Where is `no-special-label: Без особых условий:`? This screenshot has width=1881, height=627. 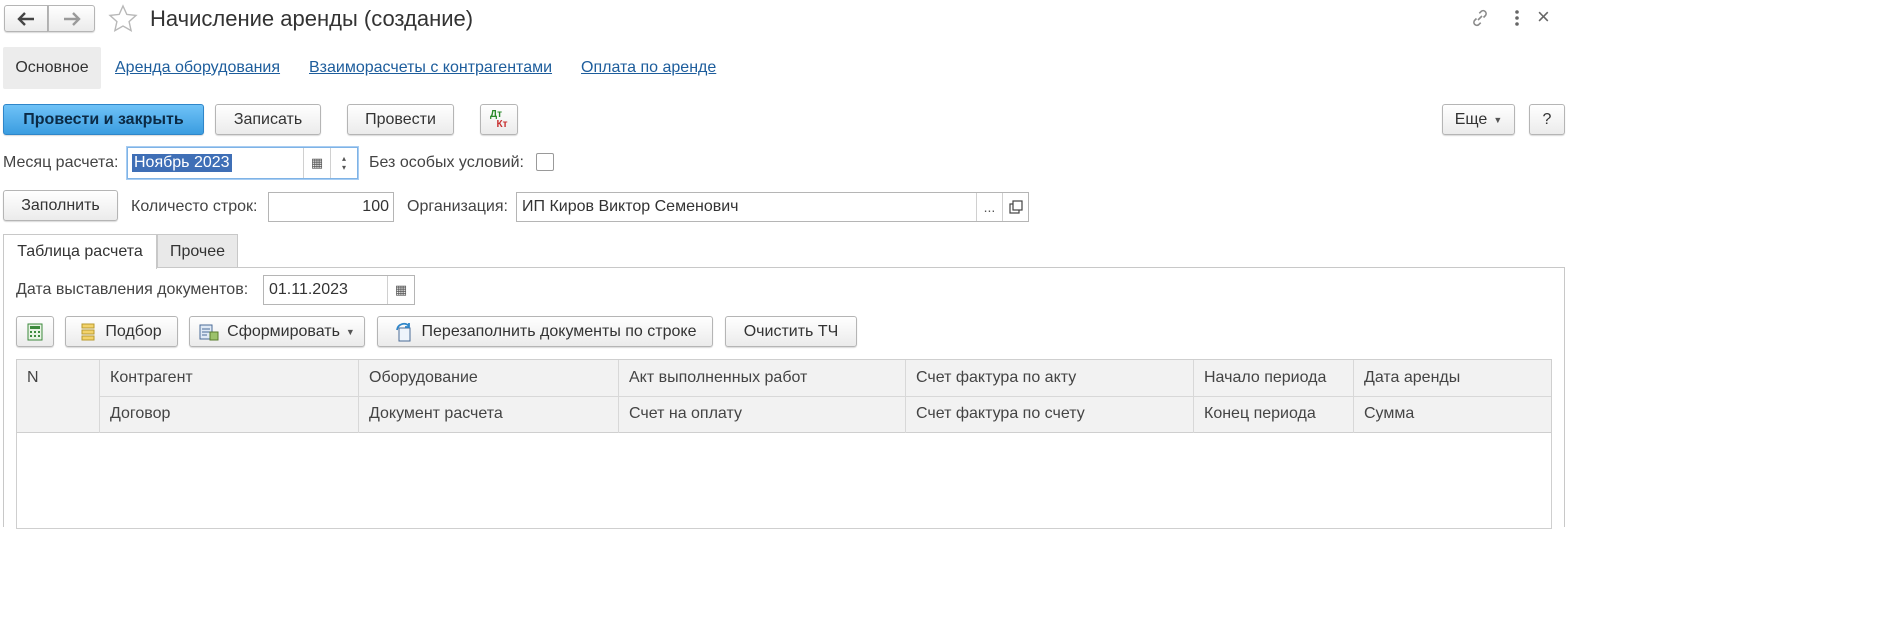 no-special-label: Без особых условий: is located at coordinates (446, 162).